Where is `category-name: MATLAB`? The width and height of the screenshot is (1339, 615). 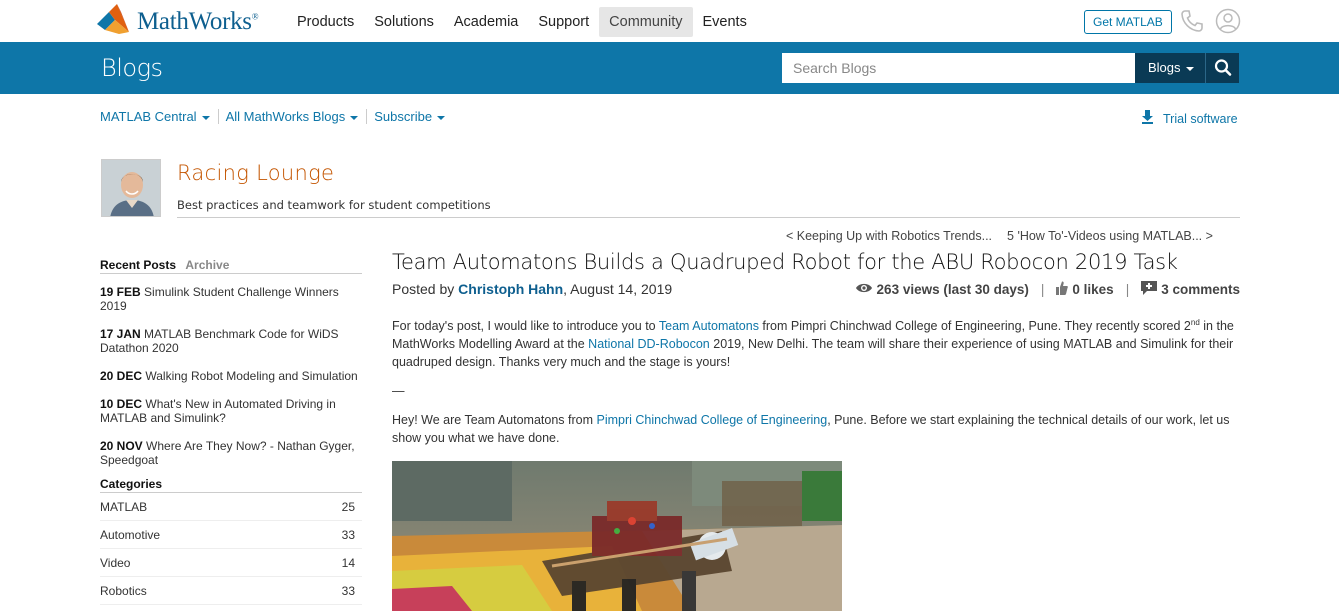
category-name: MATLAB is located at coordinates (123, 507).